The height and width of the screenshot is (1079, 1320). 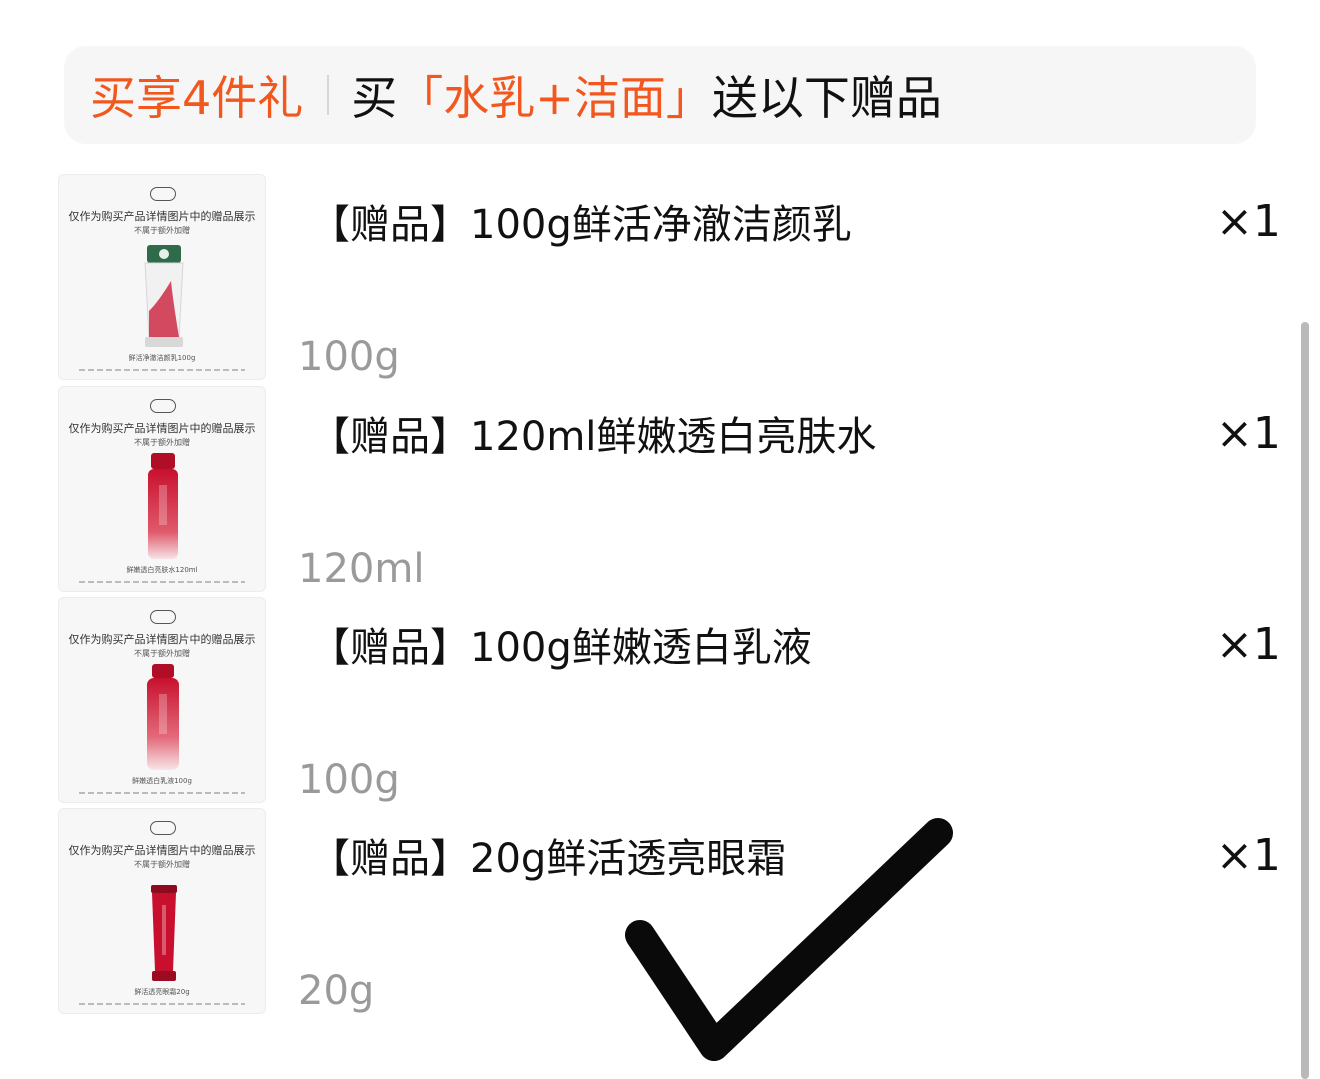 I want to click on gift-name: 【赠品】100g鲜嫩透白乳液, so click(x=561, y=648).